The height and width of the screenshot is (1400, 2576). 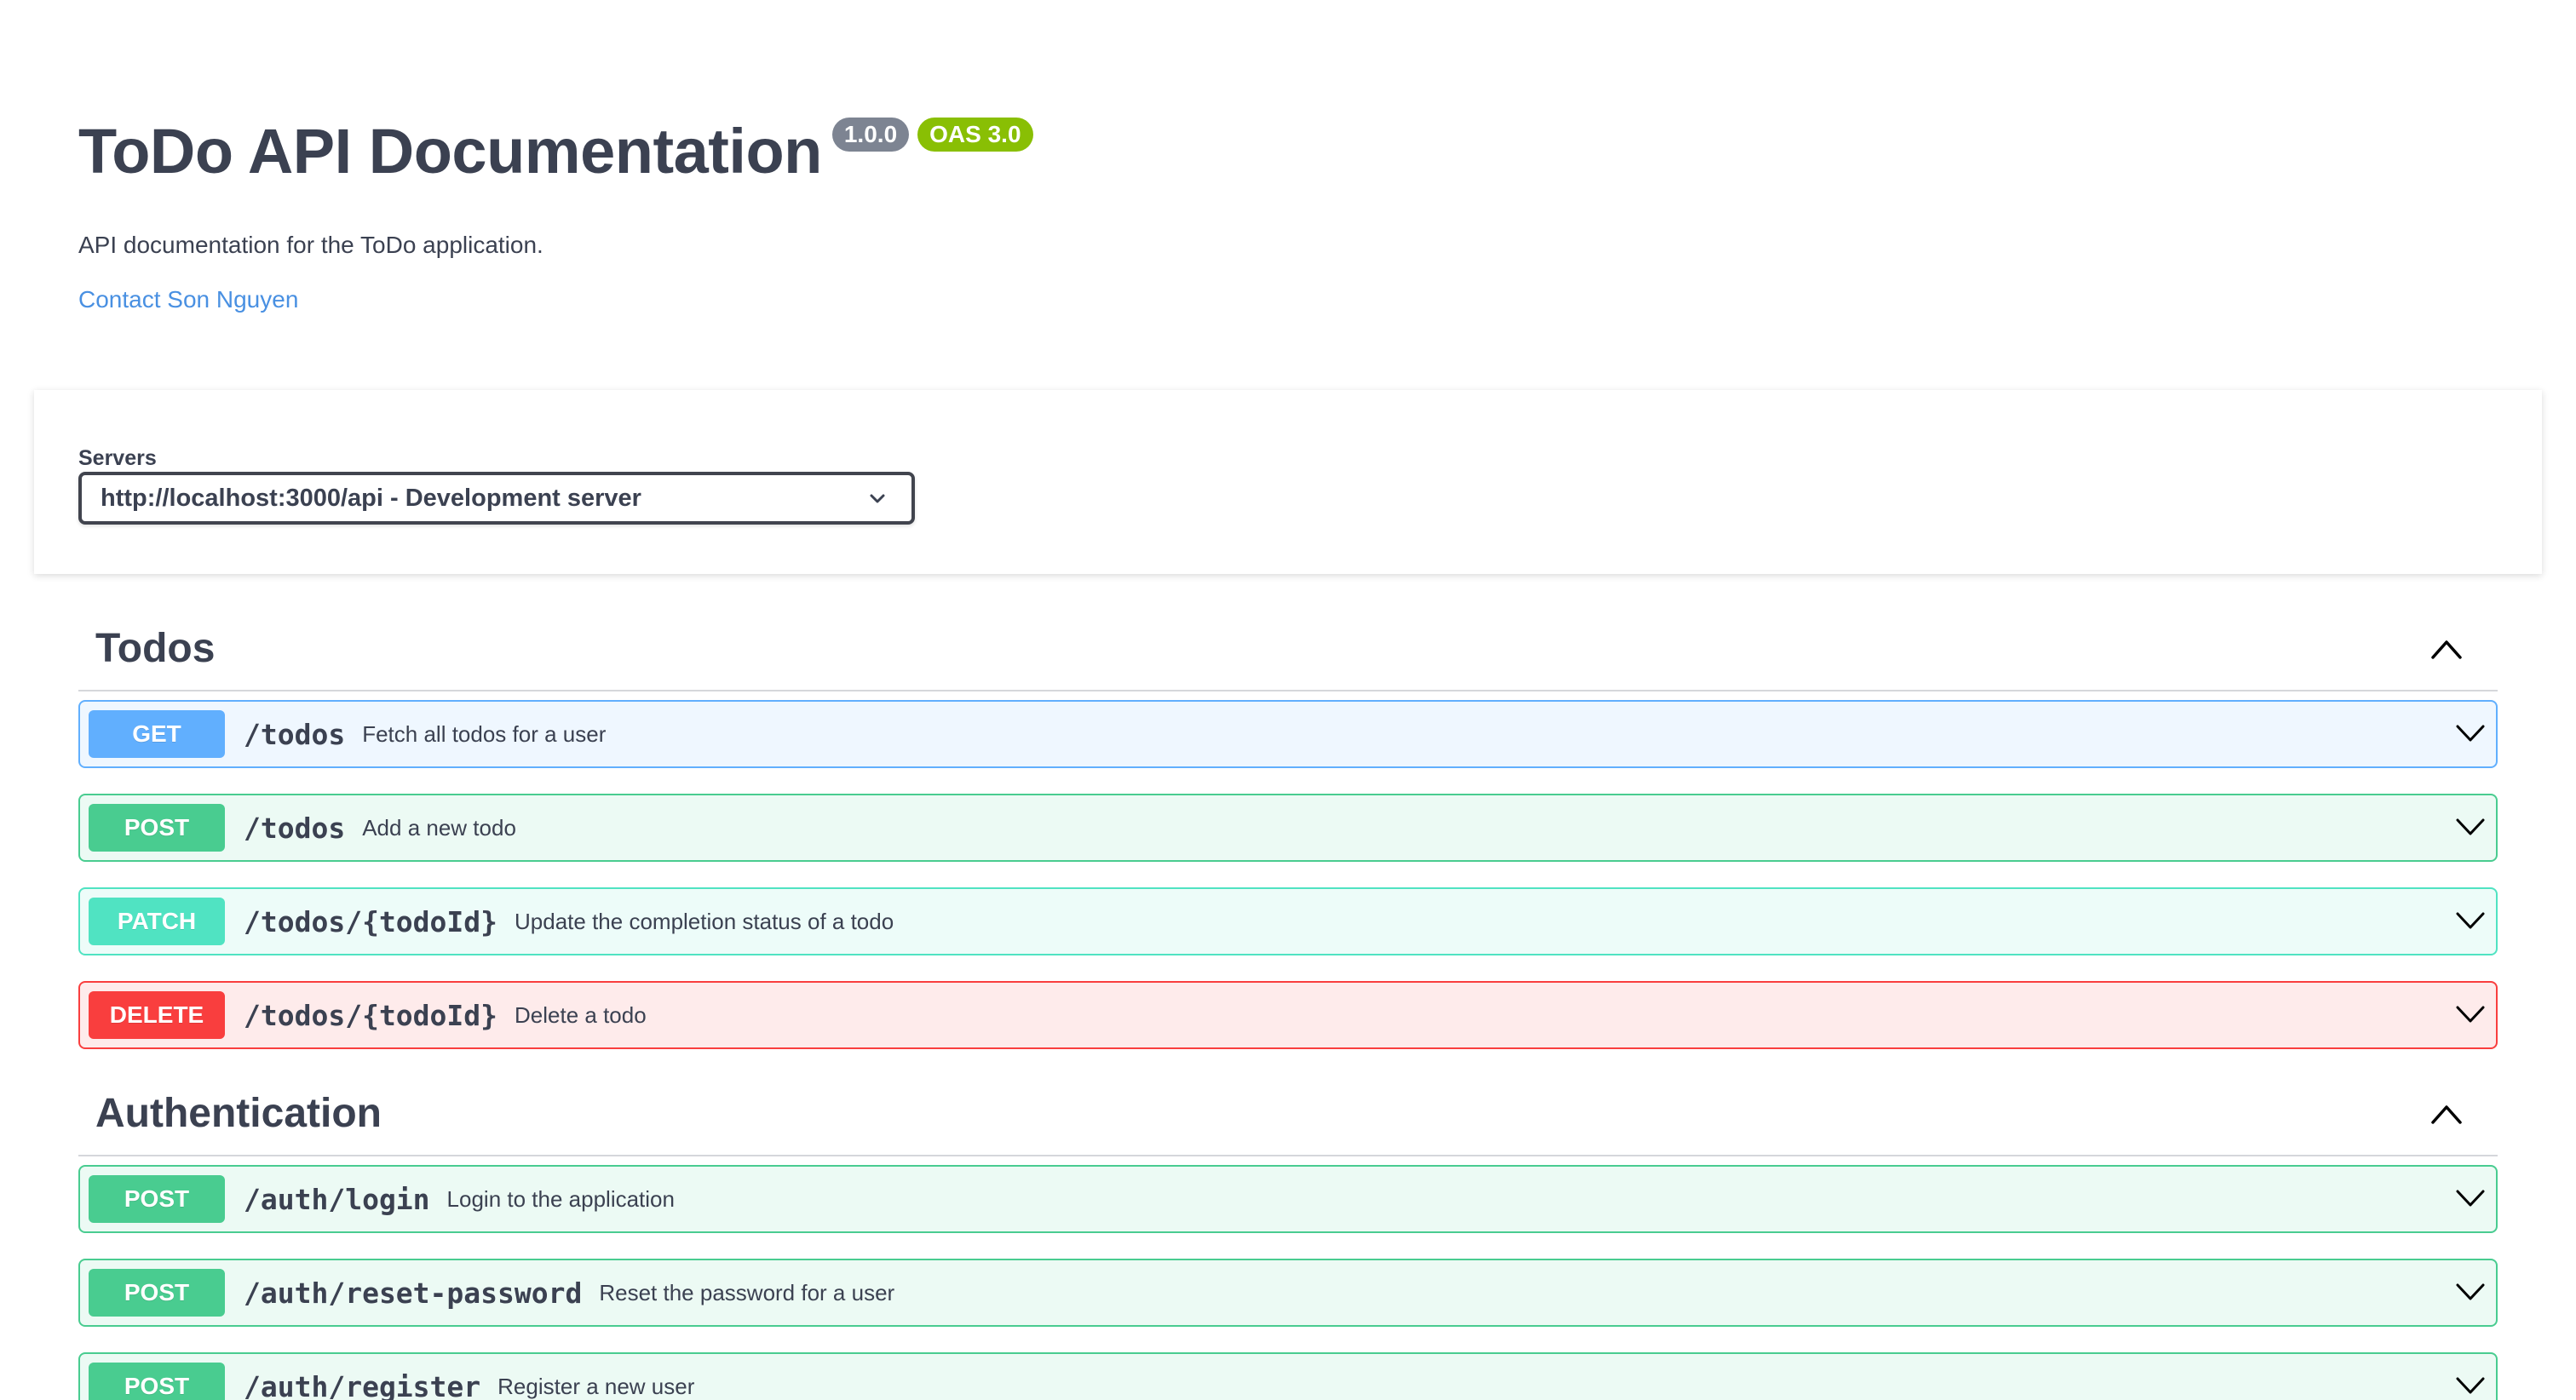 What do you see at coordinates (156, 648) in the screenshot?
I see `tag-title: Todos` at bounding box center [156, 648].